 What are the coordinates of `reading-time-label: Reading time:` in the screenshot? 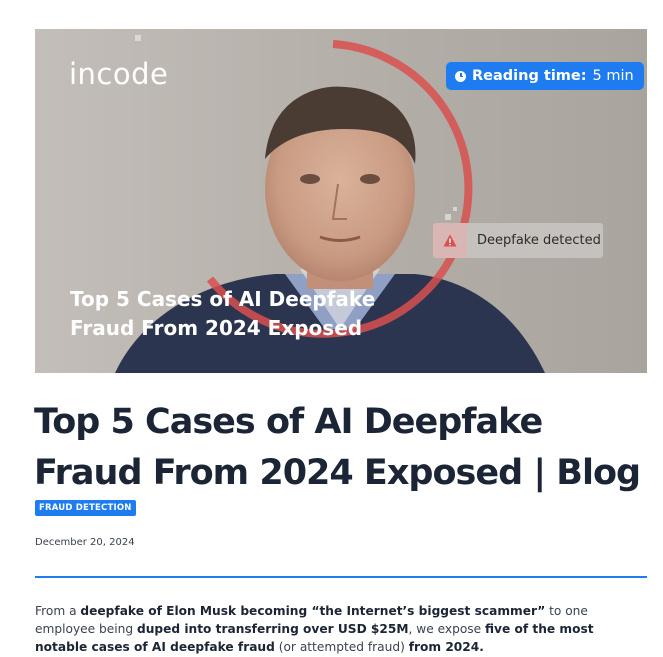 It's located at (529, 76).